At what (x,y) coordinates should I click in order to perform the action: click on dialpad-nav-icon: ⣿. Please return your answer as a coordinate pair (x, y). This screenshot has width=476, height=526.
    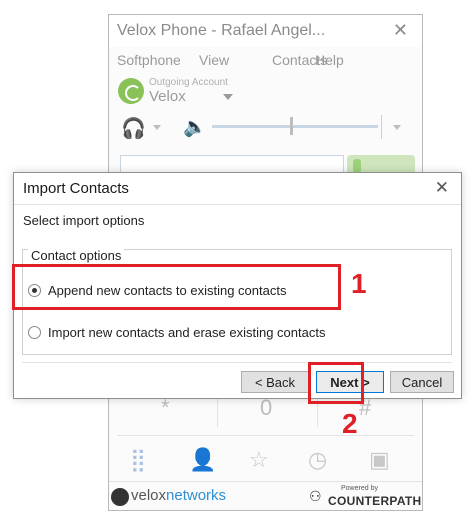
    Looking at the image, I should click on (138, 460).